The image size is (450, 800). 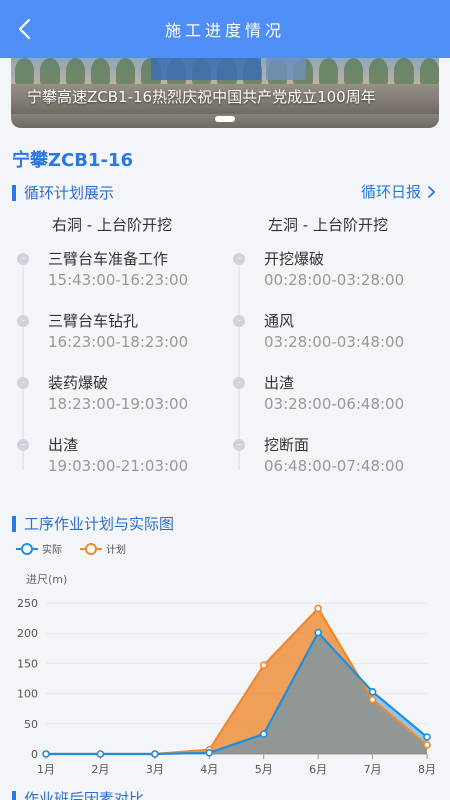 What do you see at coordinates (334, 404) in the screenshot?
I see `step-time: 03:28:00-06:48:00` at bounding box center [334, 404].